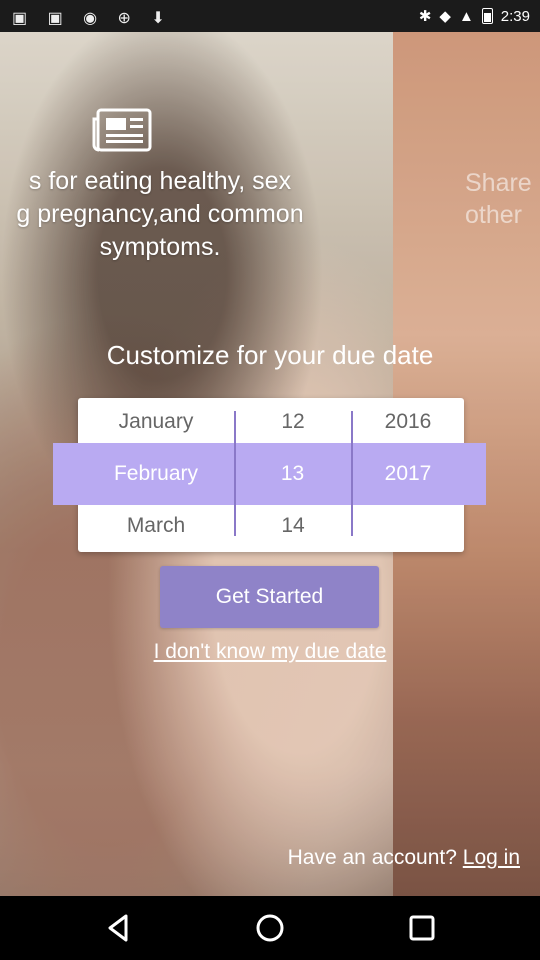 This screenshot has width=540, height=960. What do you see at coordinates (270, 355) in the screenshot?
I see `page-title: Customize for your due date` at bounding box center [270, 355].